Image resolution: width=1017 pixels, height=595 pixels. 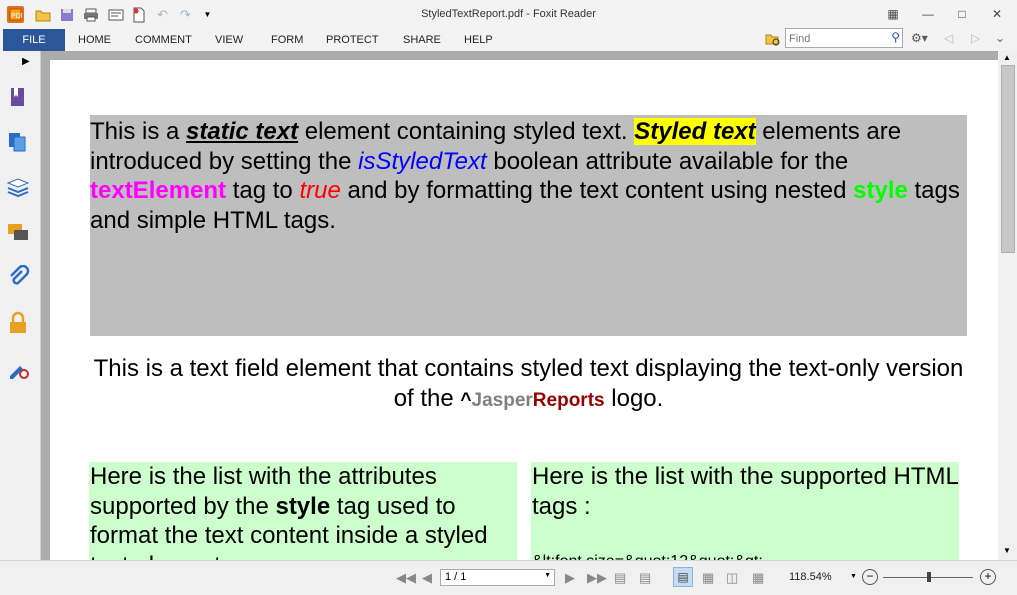 What do you see at coordinates (975, 38) in the screenshot?
I see `next-result-icon: ▷` at bounding box center [975, 38].